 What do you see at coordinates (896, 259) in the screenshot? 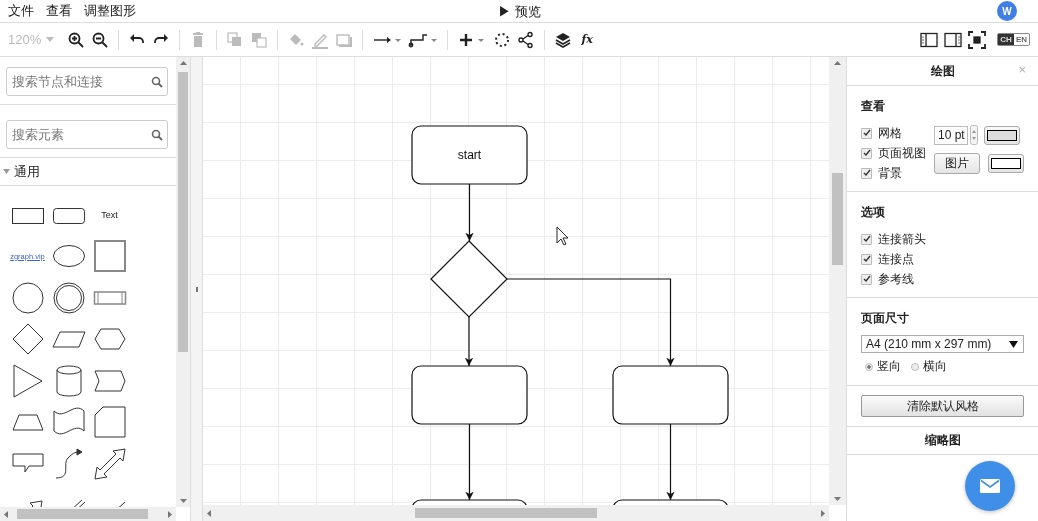
I see `checkbox-label: 连接点` at bounding box center [896, 259].